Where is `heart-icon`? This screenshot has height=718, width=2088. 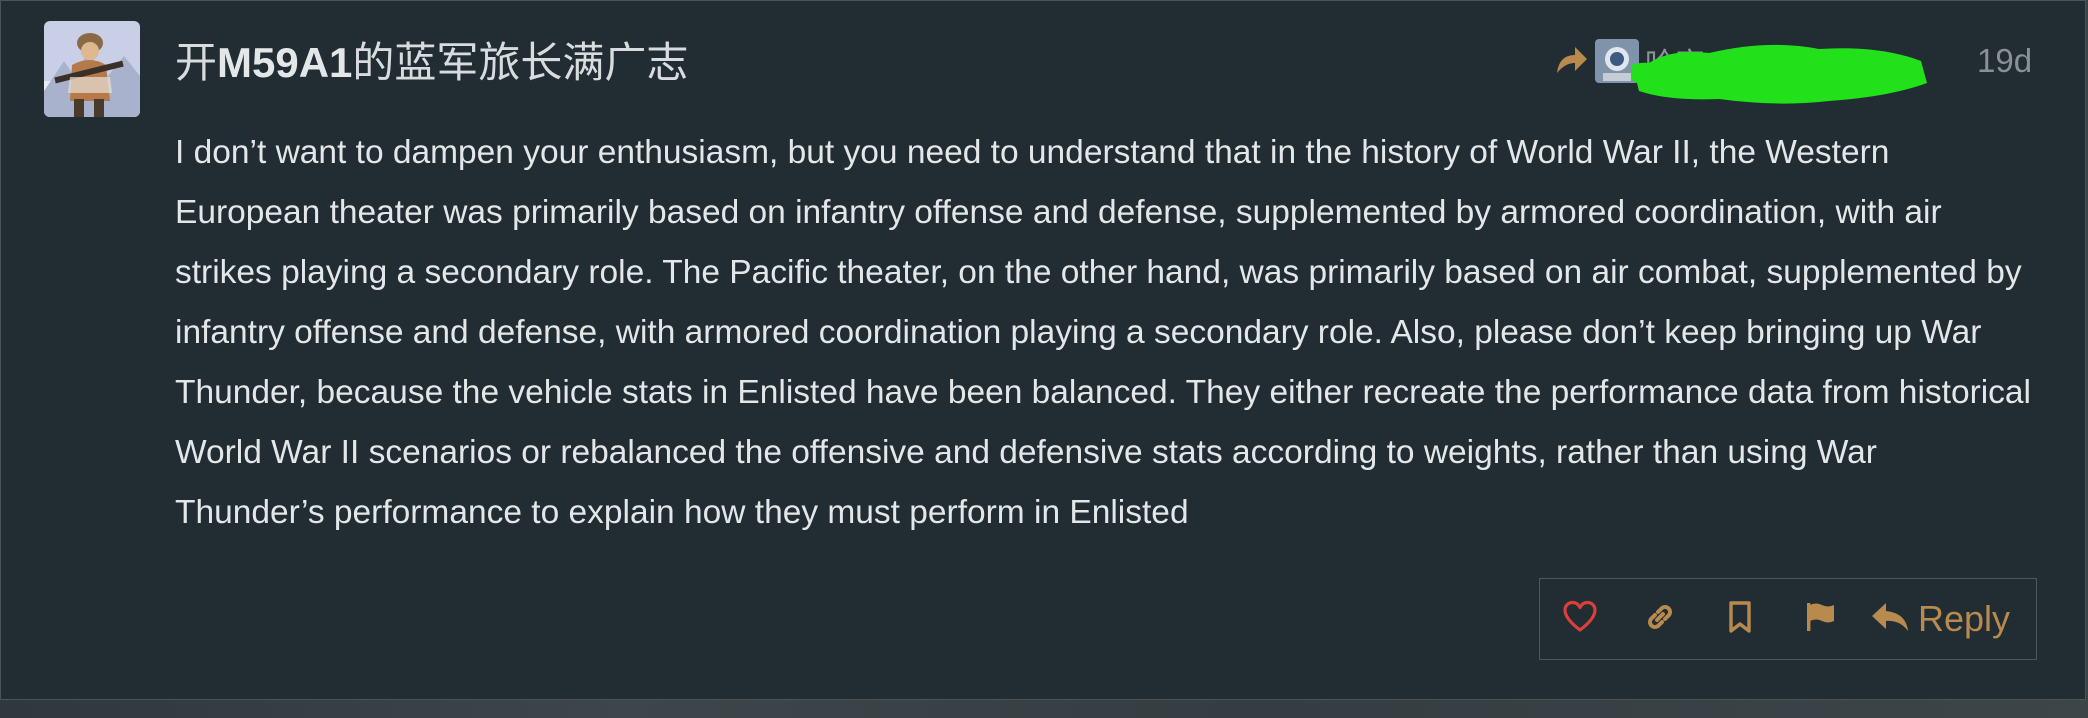 heart-icon is located at coordinates (1580, 619).